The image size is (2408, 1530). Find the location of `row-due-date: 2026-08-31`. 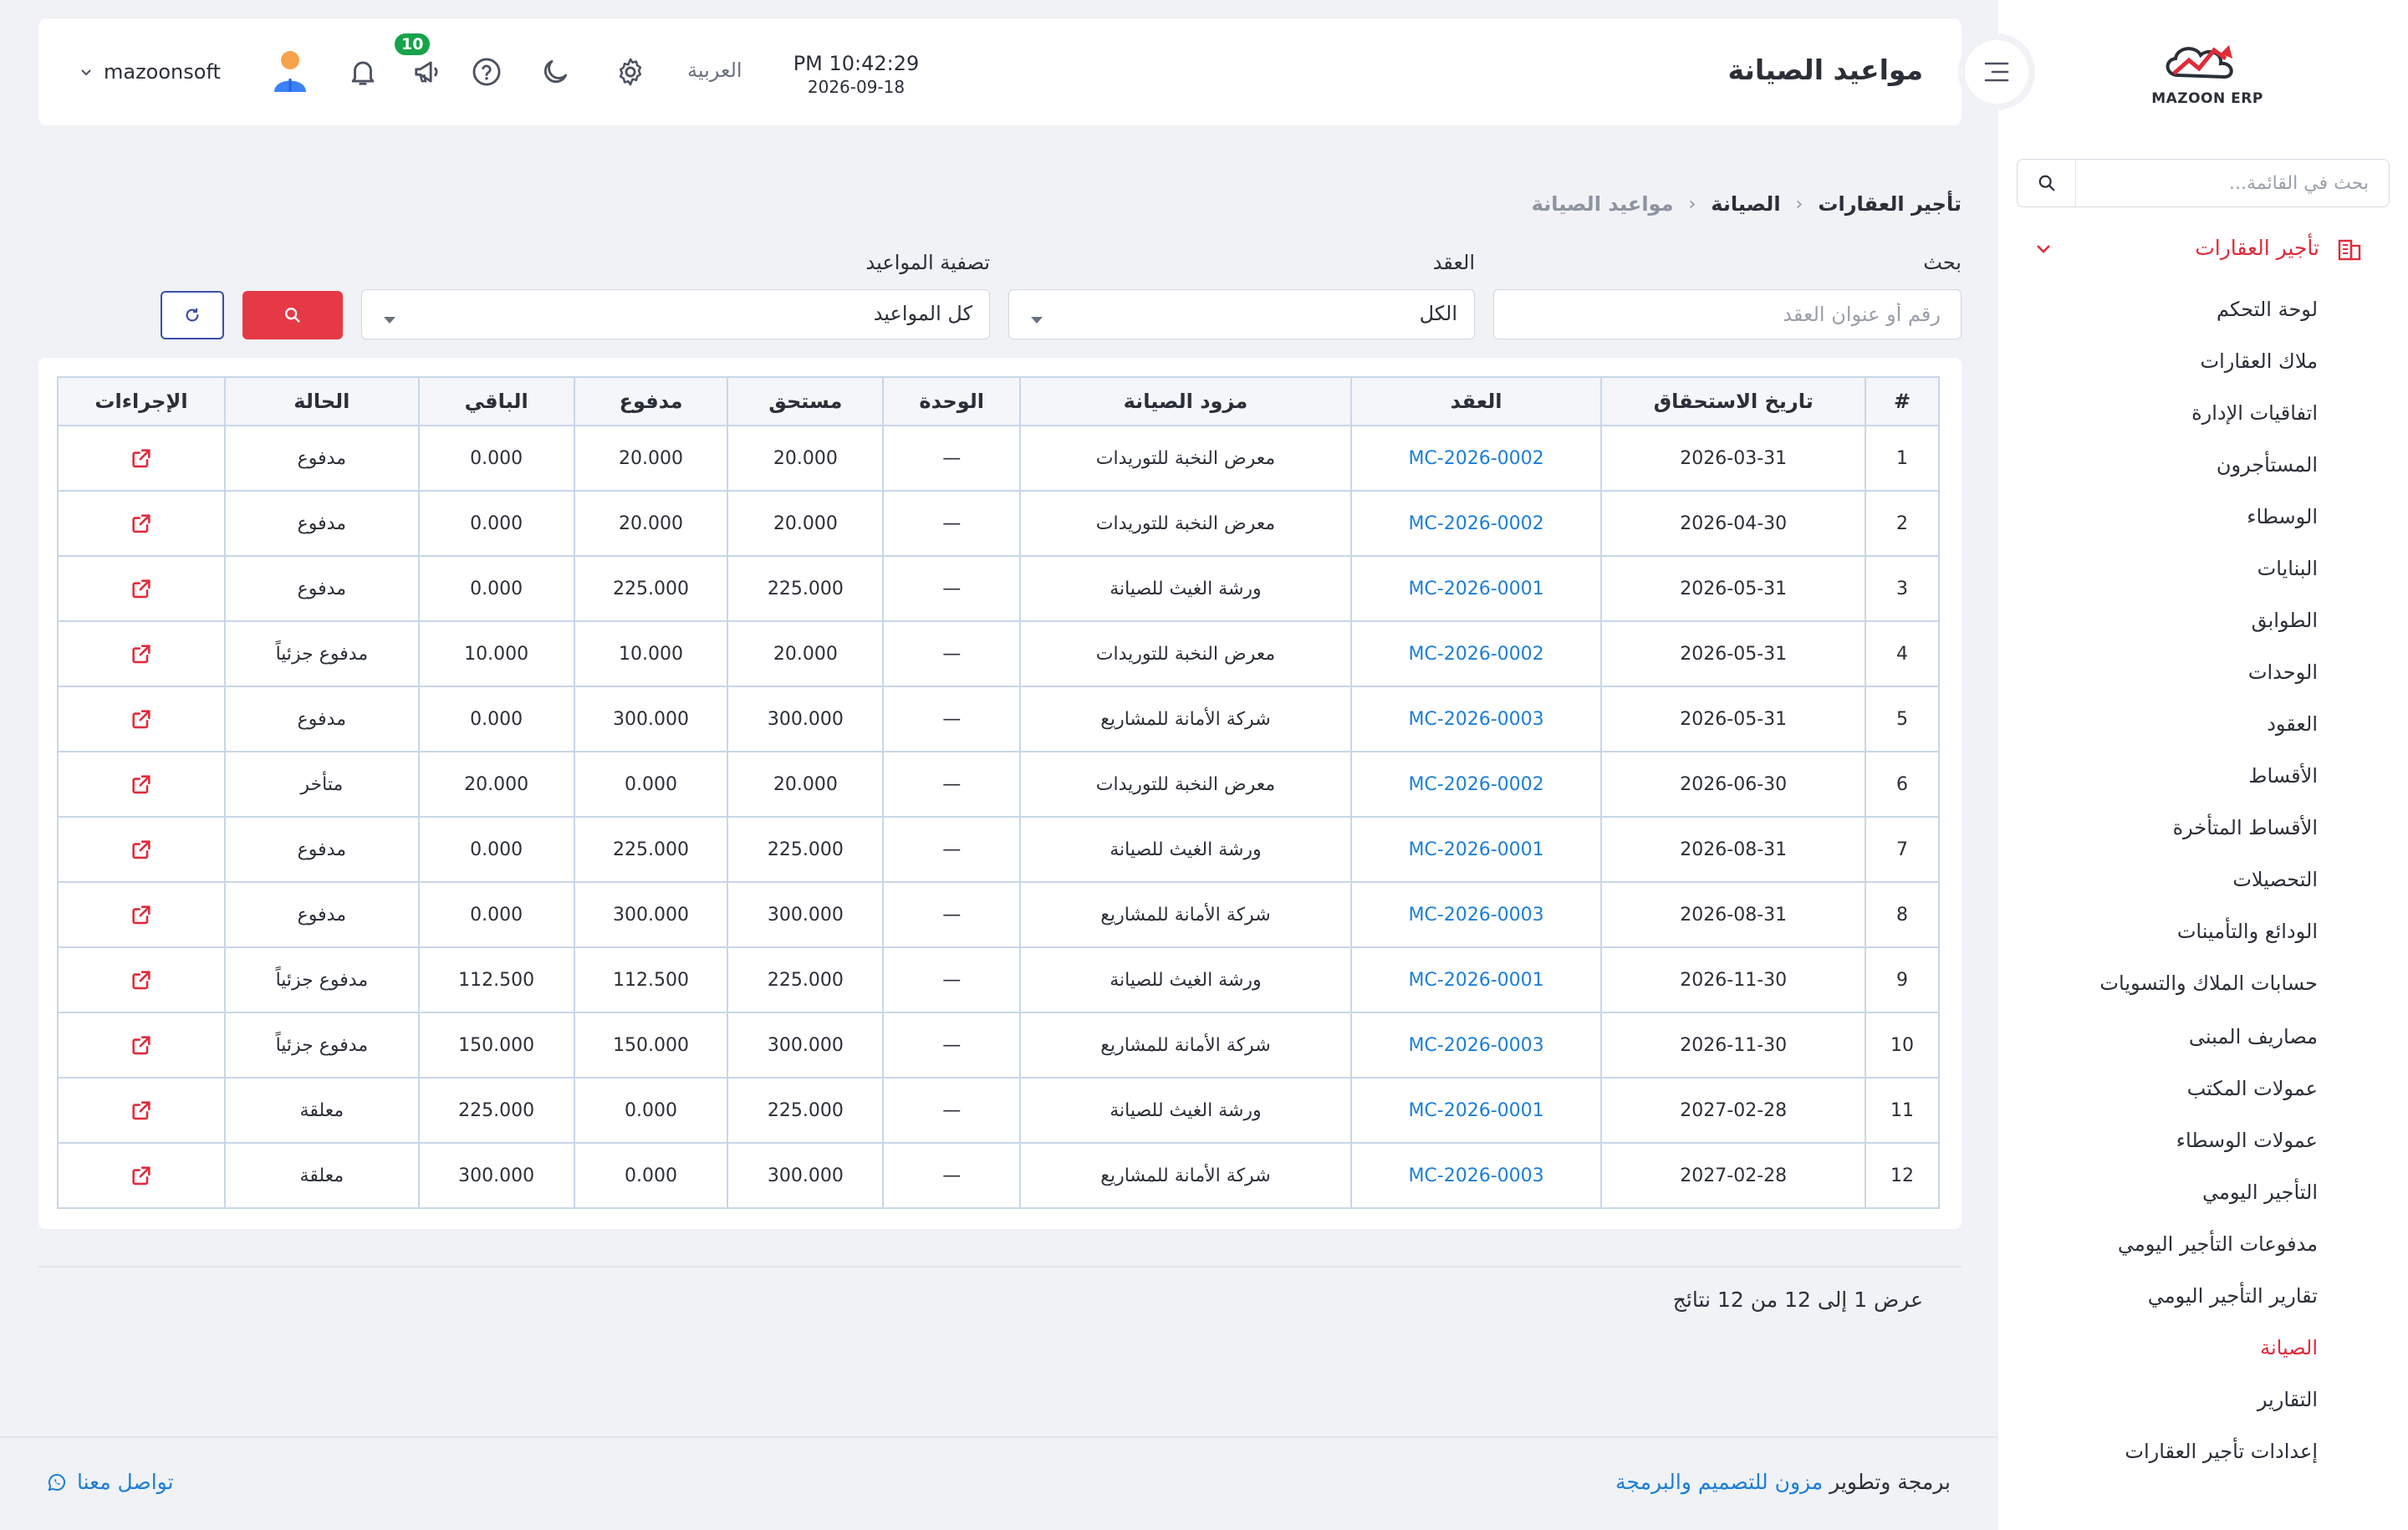

row-due-date: 2026-08-31 is located at coordinates (1734, 849).